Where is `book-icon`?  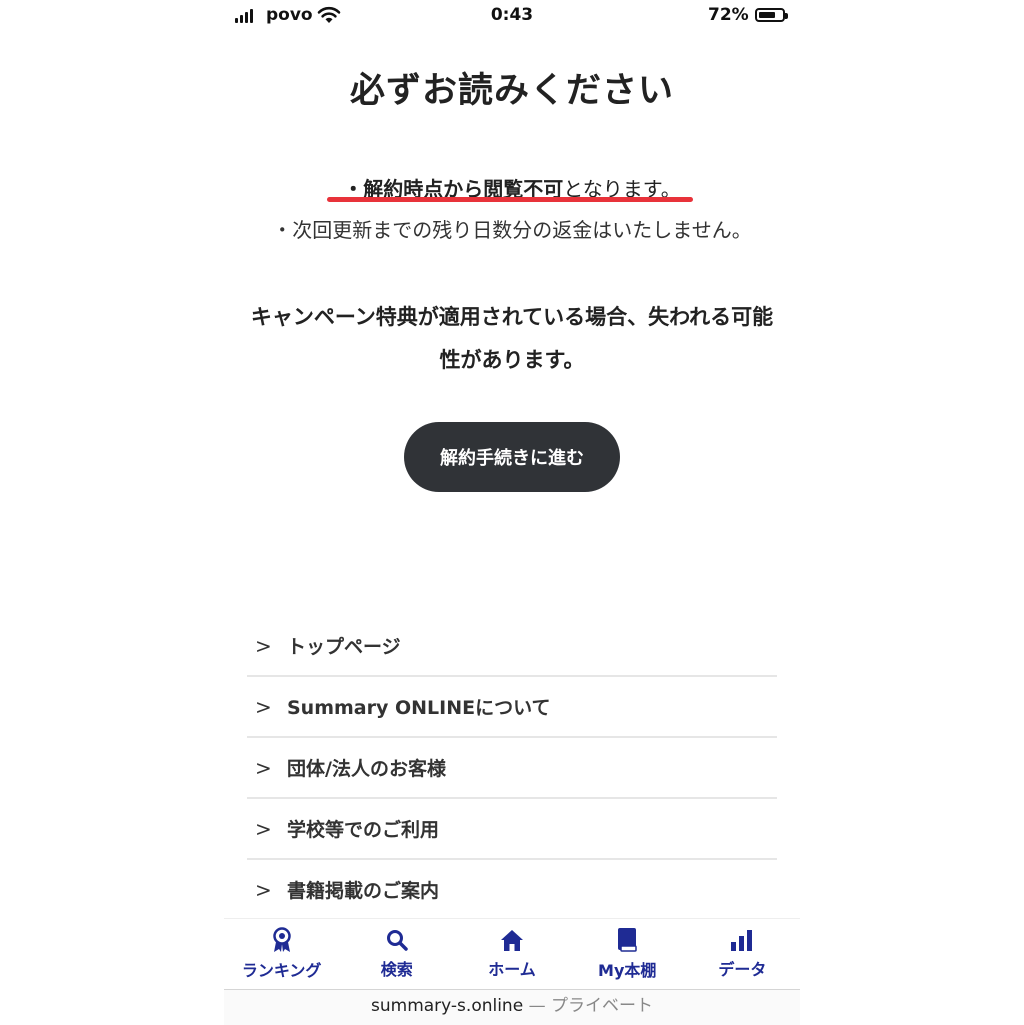 book-icon is located at coordinates (627, 940).